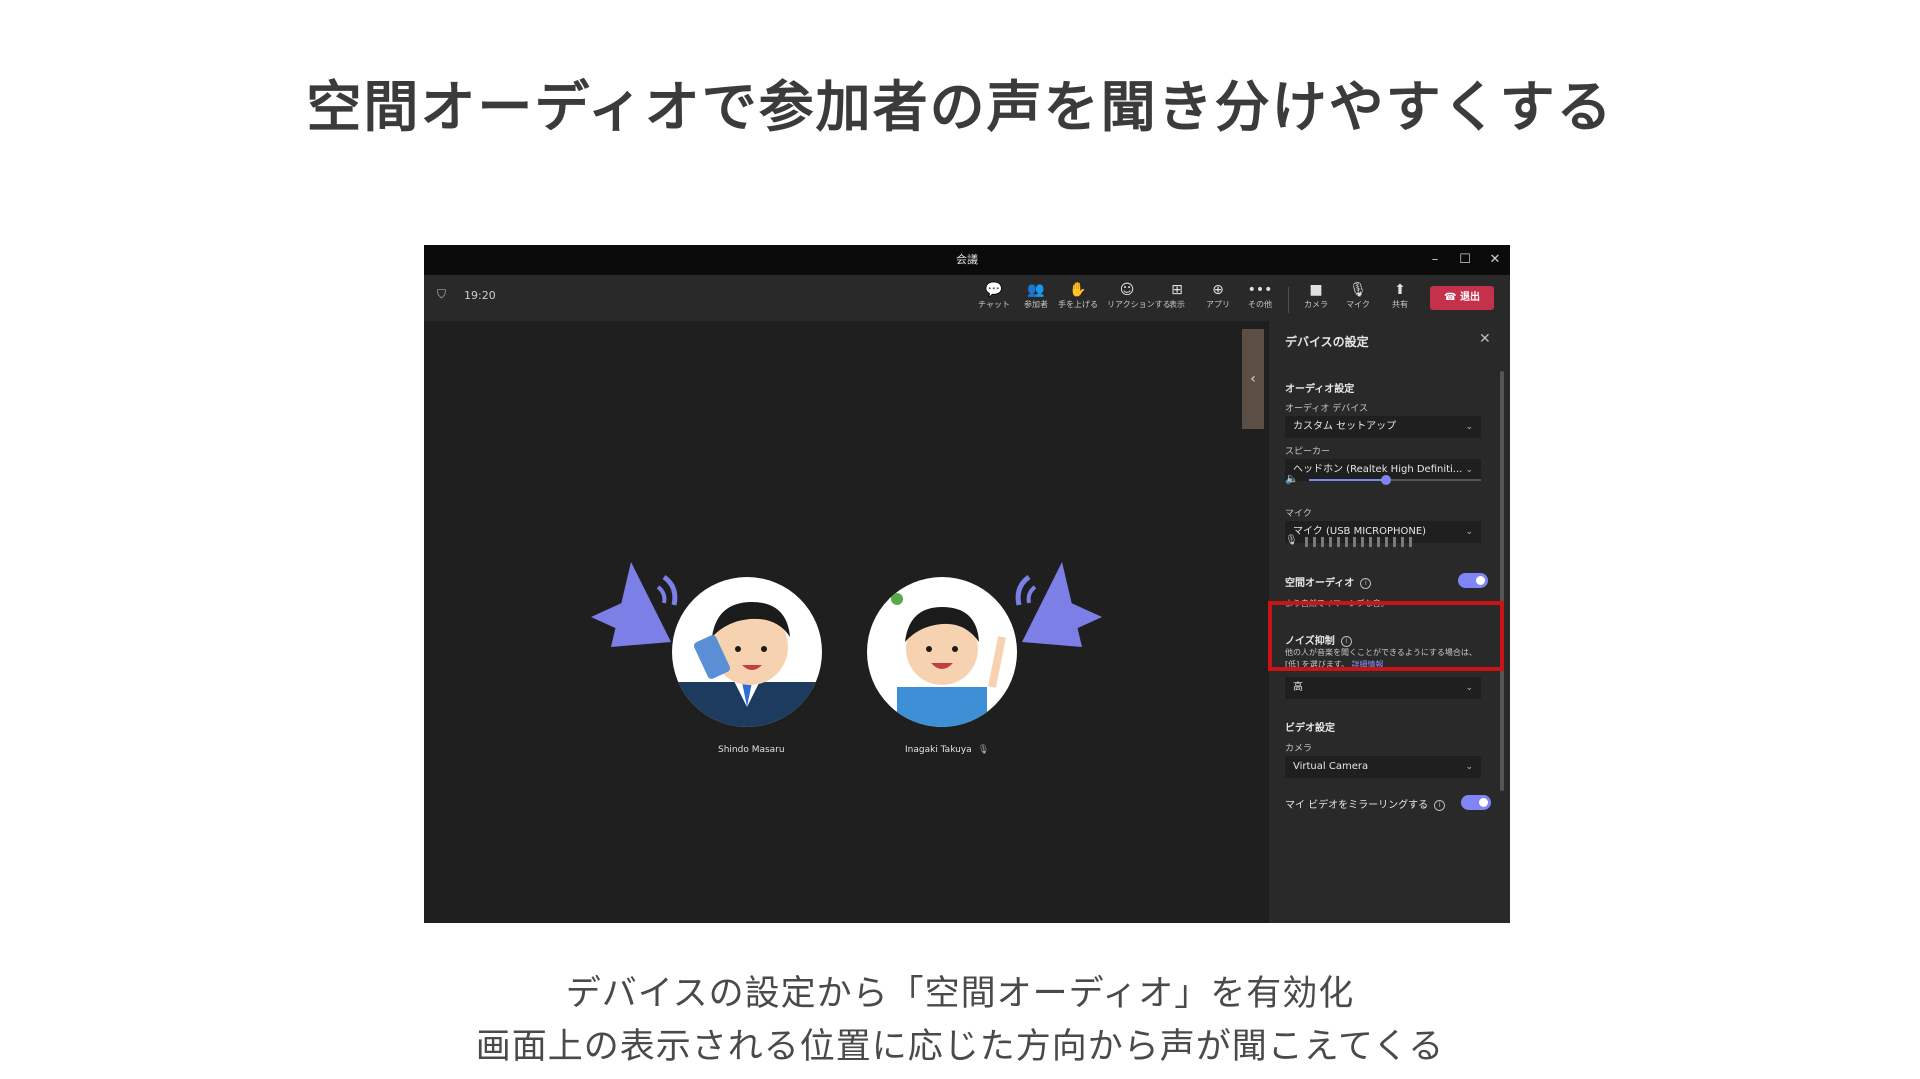 This screenshot has height=1079, width=1920. I want to click on avatar-inagaki, so click(942, 652).